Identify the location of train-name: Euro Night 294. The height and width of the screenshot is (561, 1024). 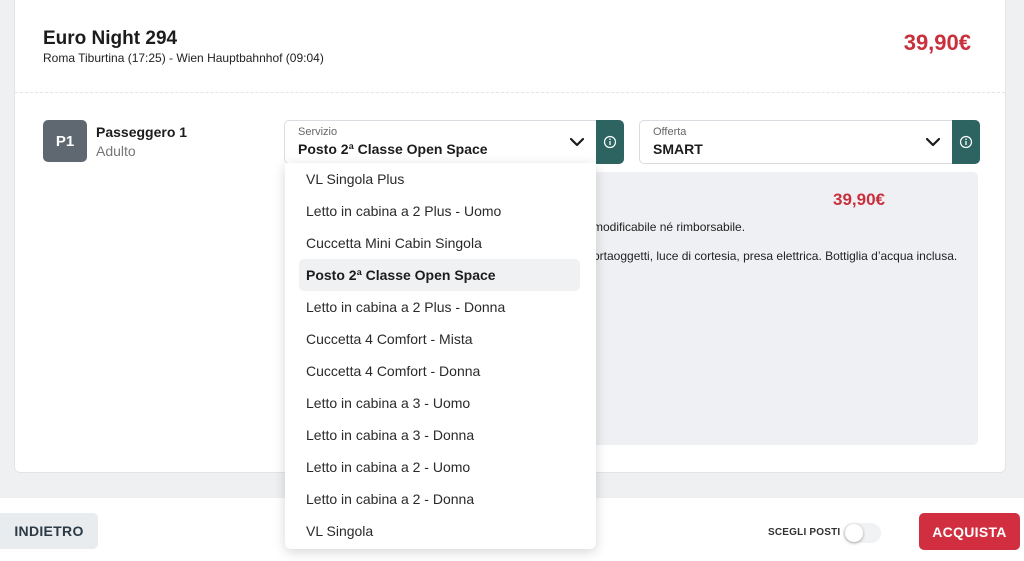
(110, 38).